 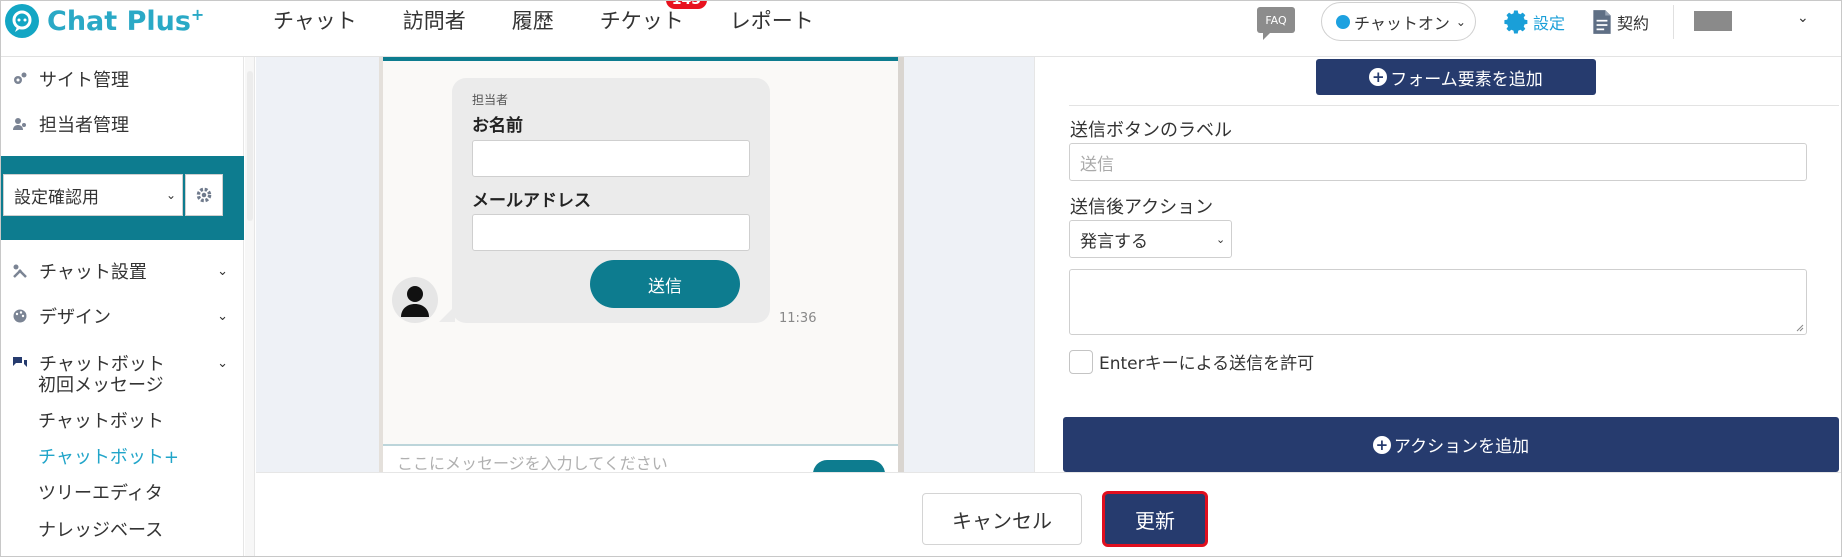 What do you see at coordinates (1454, 105) in the screenshot?
I see `divider` at bounding box center [1454, 105].